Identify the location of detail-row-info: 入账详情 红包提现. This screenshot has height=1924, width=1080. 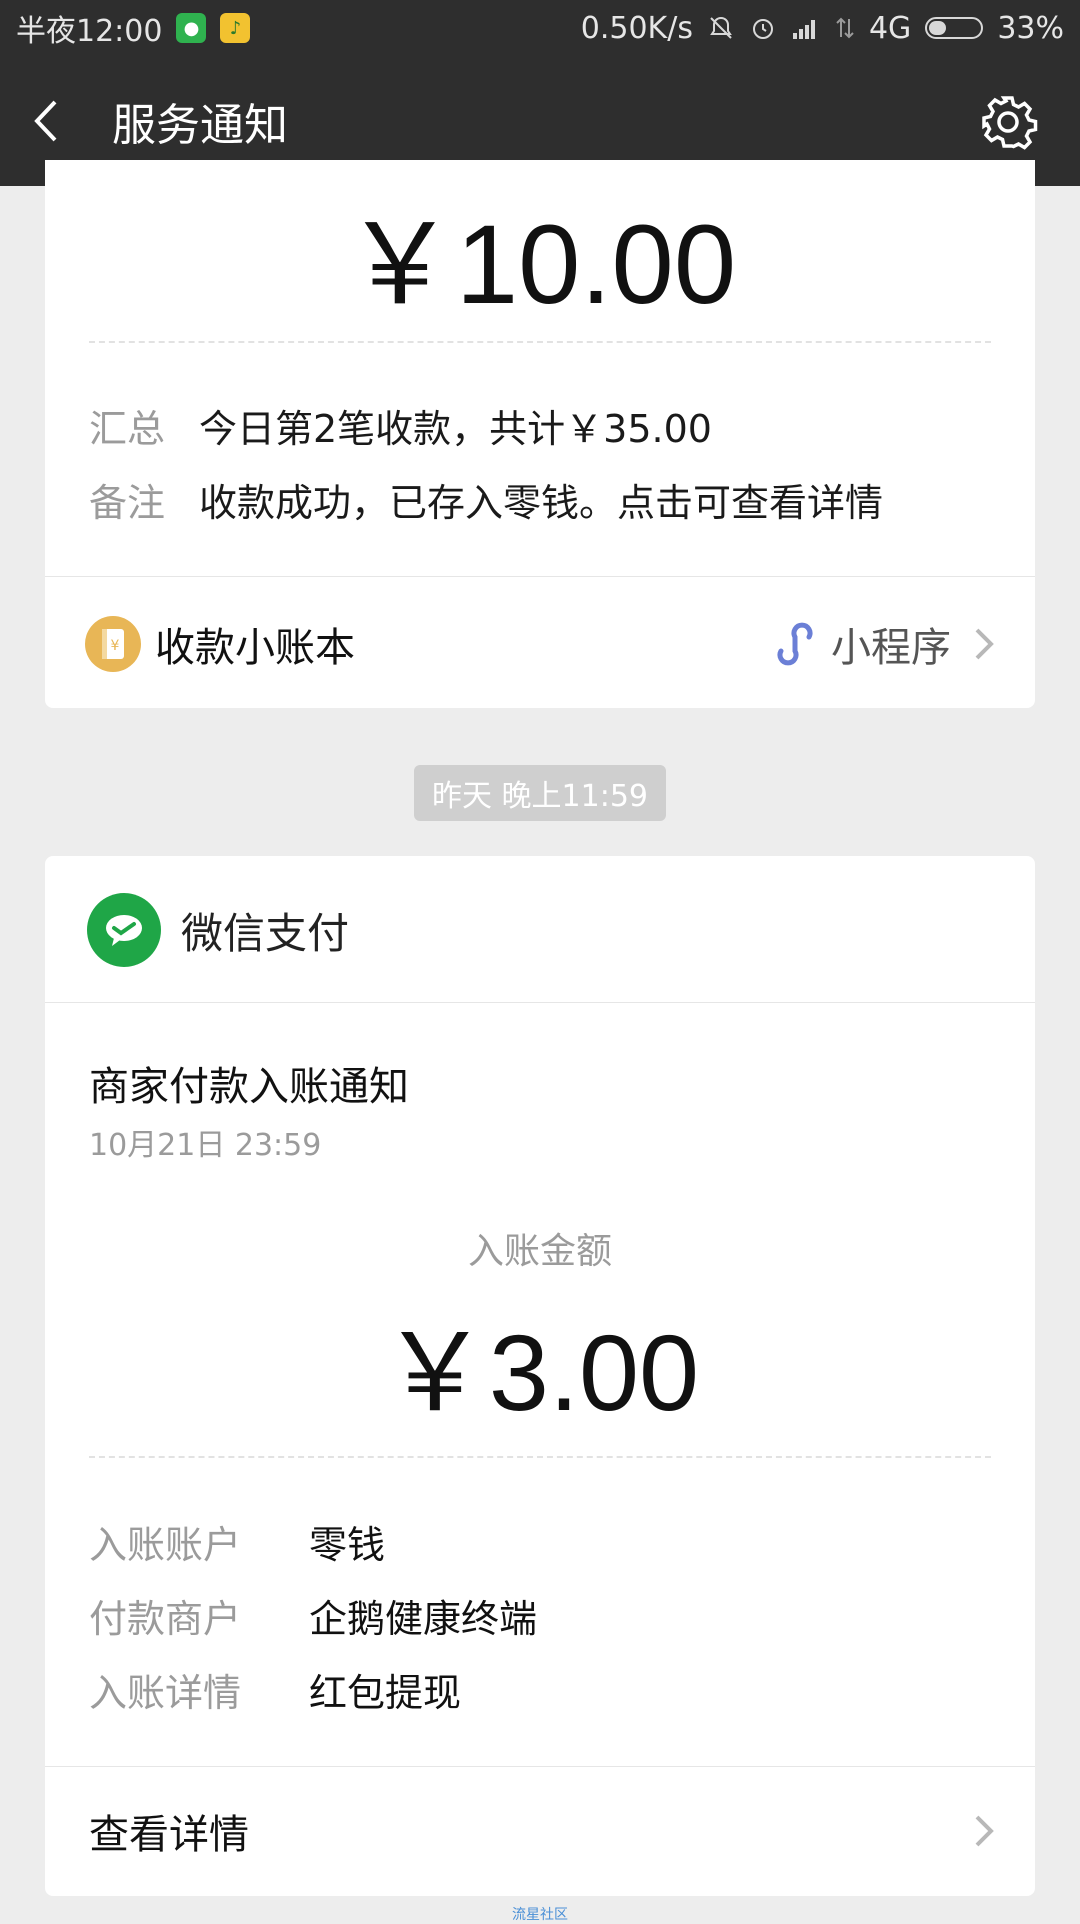
(275, 1689).